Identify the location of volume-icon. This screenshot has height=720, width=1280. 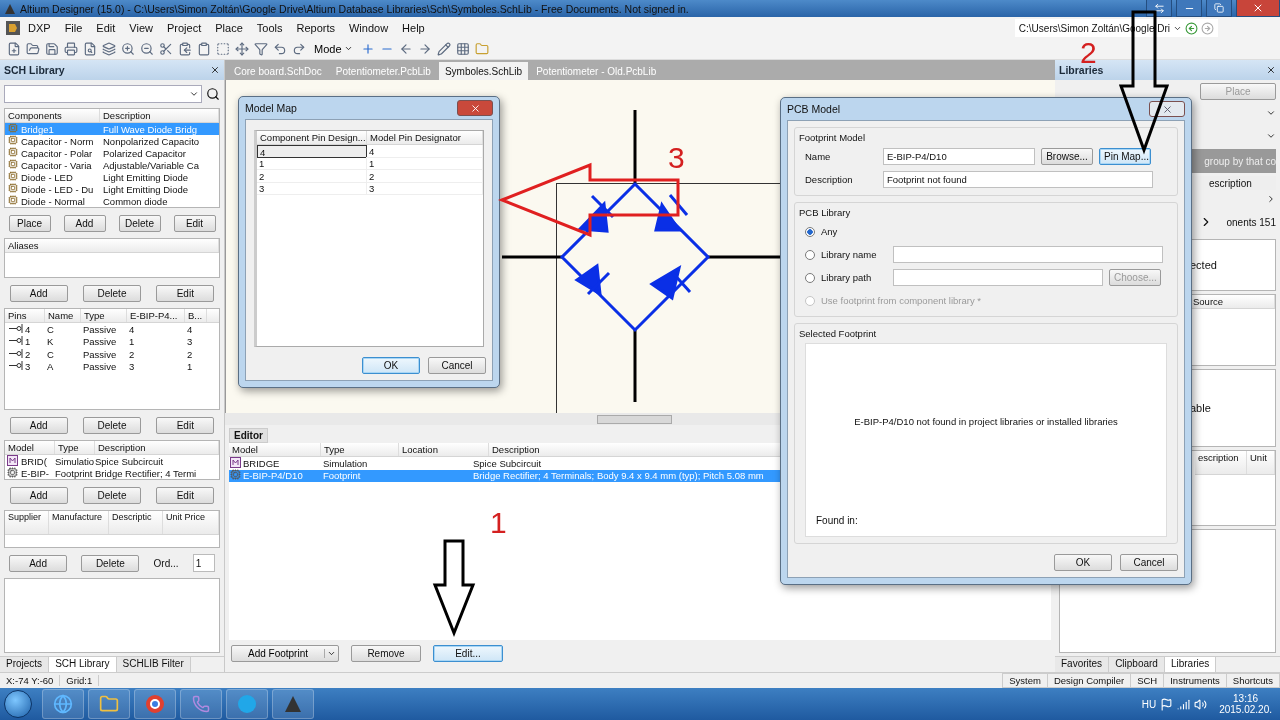
(1201, 704).